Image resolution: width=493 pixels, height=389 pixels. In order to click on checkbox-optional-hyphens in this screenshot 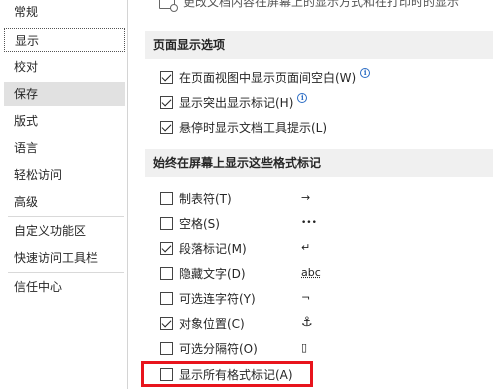, I will do `click(166, 298)`.